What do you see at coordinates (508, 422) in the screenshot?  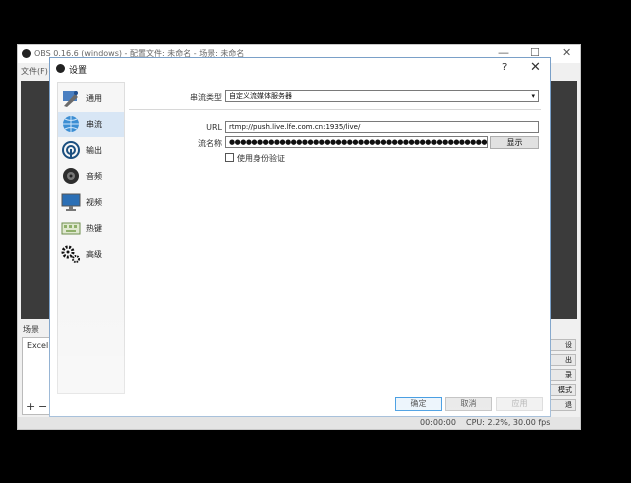 I see `status-cpu: CPU: 2.2%, 30.00 fps` at bounding box center [508, 422].